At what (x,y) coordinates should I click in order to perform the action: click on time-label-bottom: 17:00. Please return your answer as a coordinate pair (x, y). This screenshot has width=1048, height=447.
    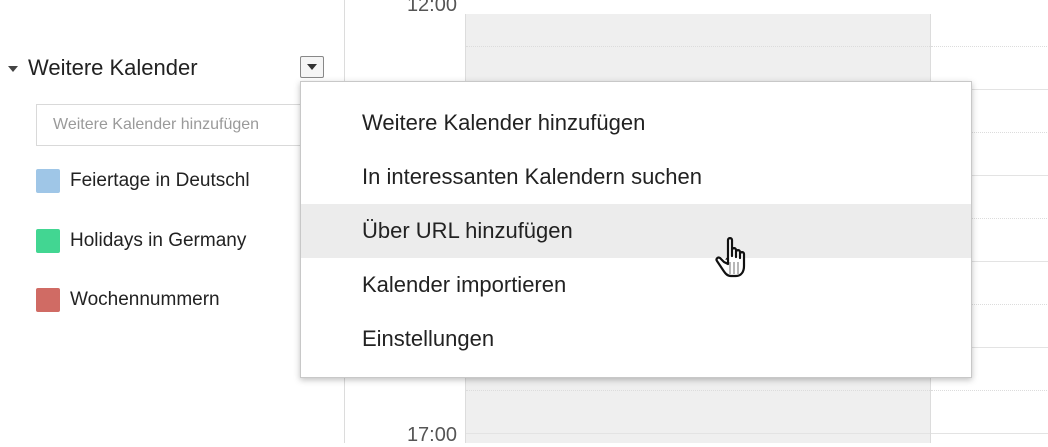
    Looking at the image, I should click on (431, 435).